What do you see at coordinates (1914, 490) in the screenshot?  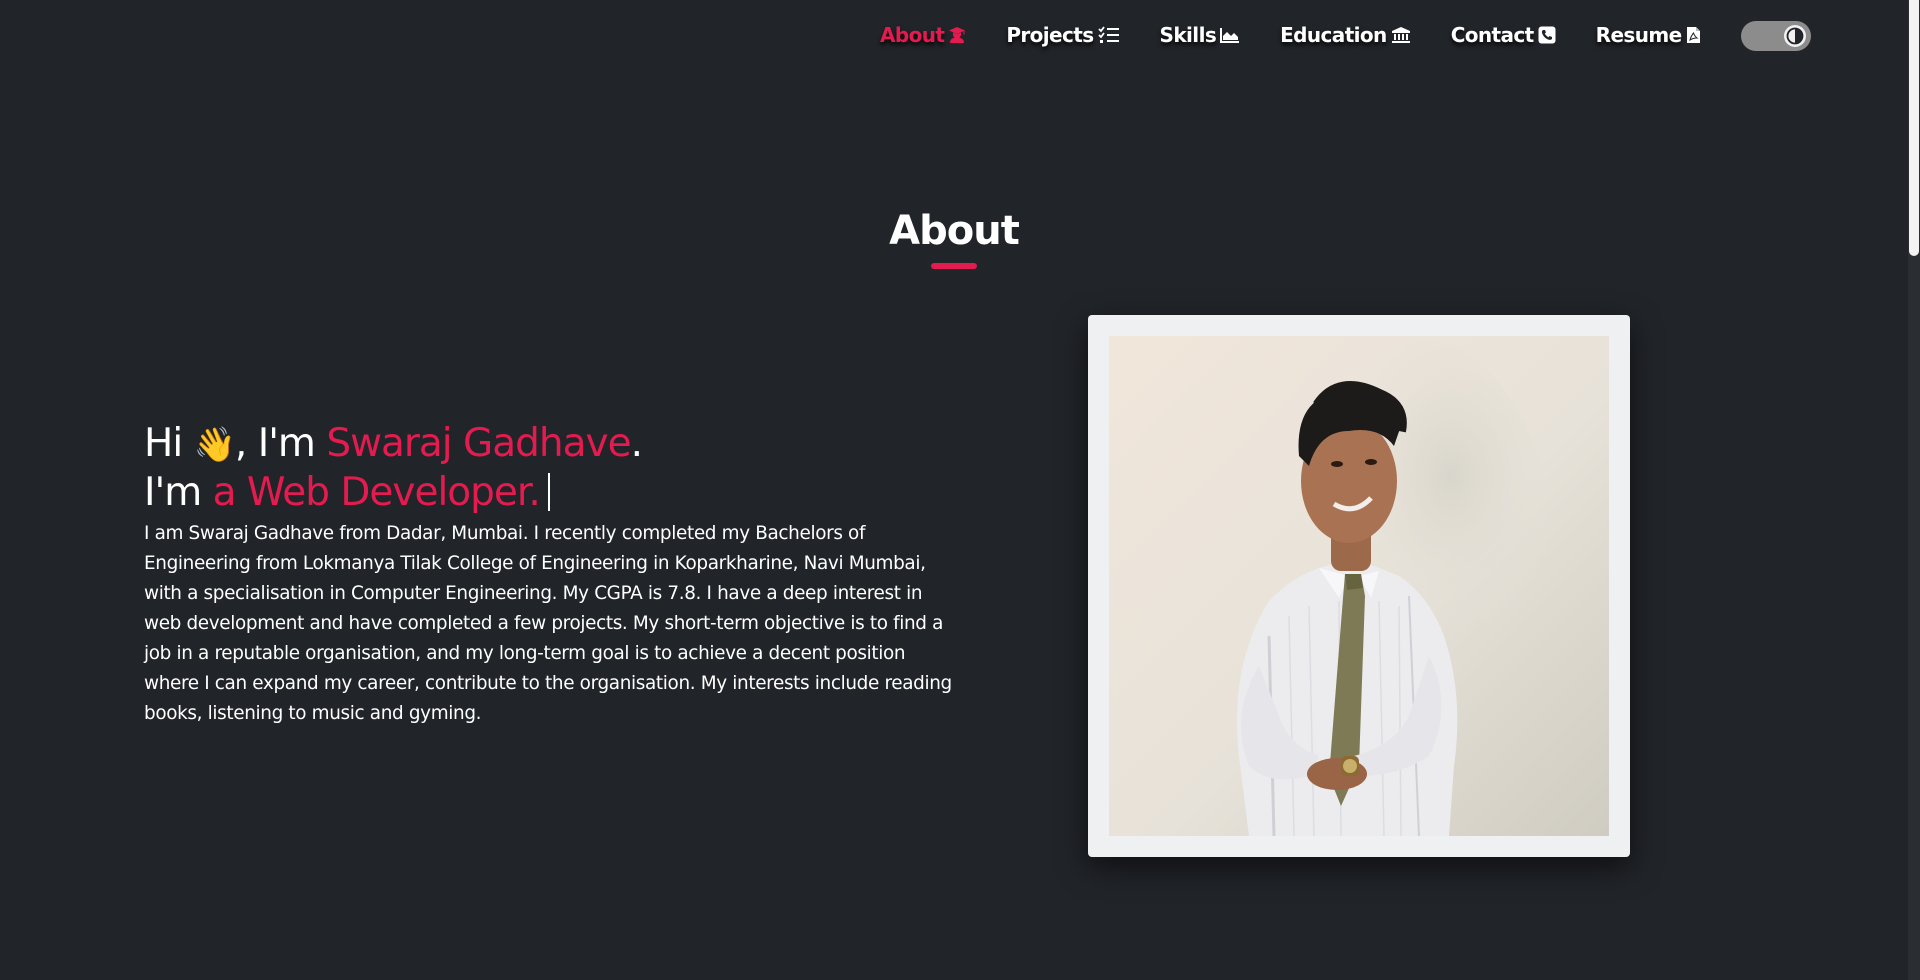 I see `page-scrollbar` at bounding box center [1914, 490].